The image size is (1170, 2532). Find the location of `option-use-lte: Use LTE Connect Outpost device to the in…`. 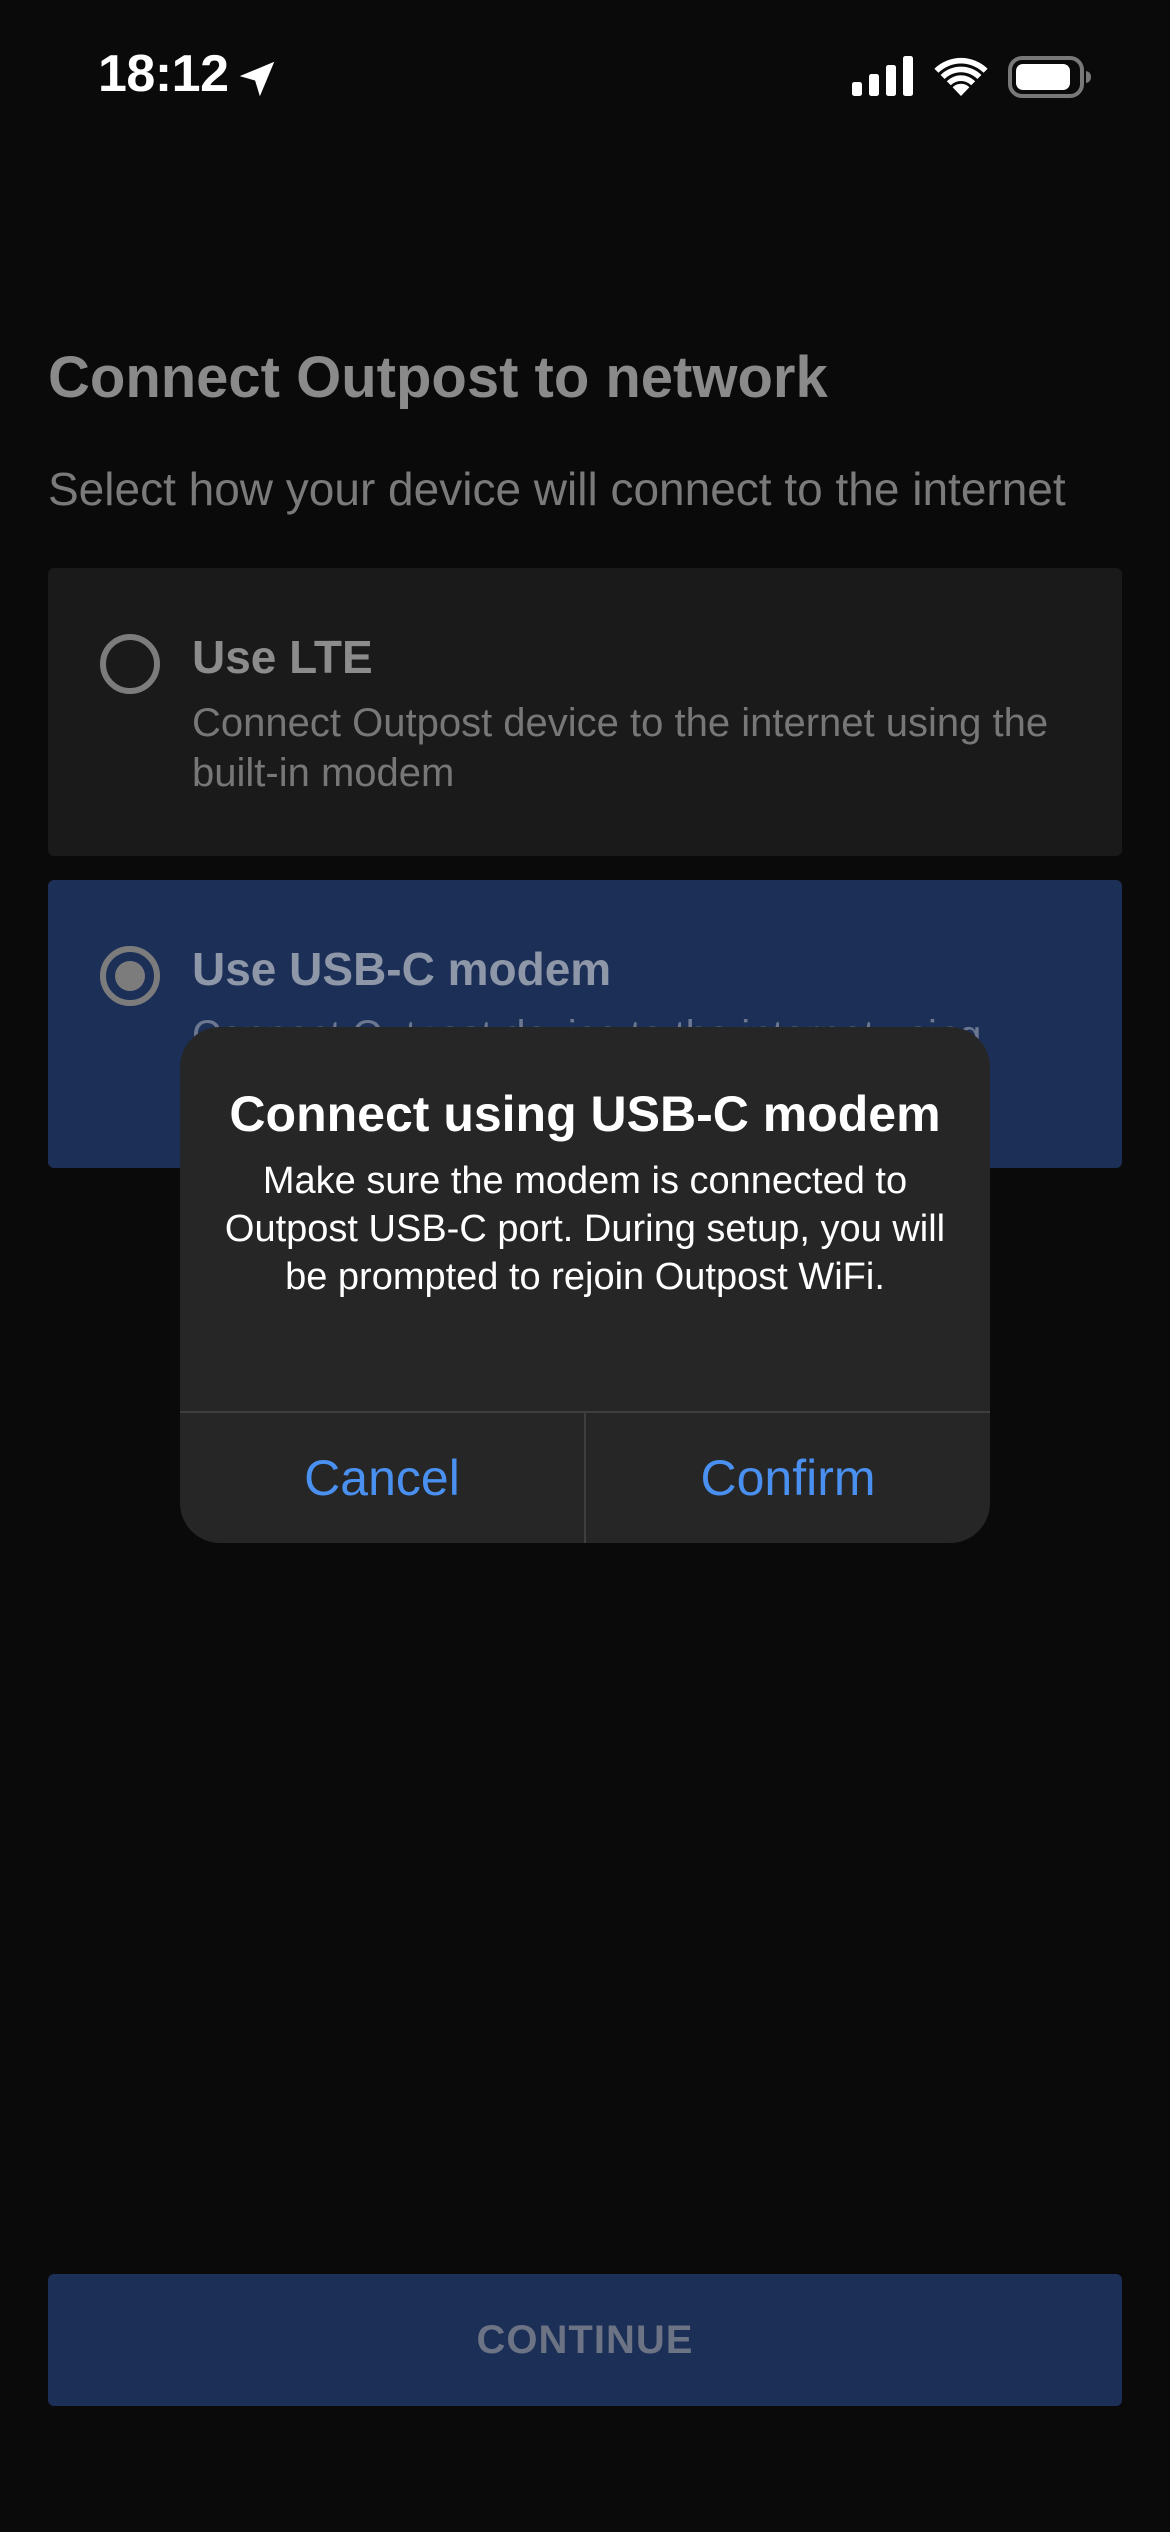

option-use-lte: Use LTE Connect Outpost device to the in… is located at coordinates (585, 712).